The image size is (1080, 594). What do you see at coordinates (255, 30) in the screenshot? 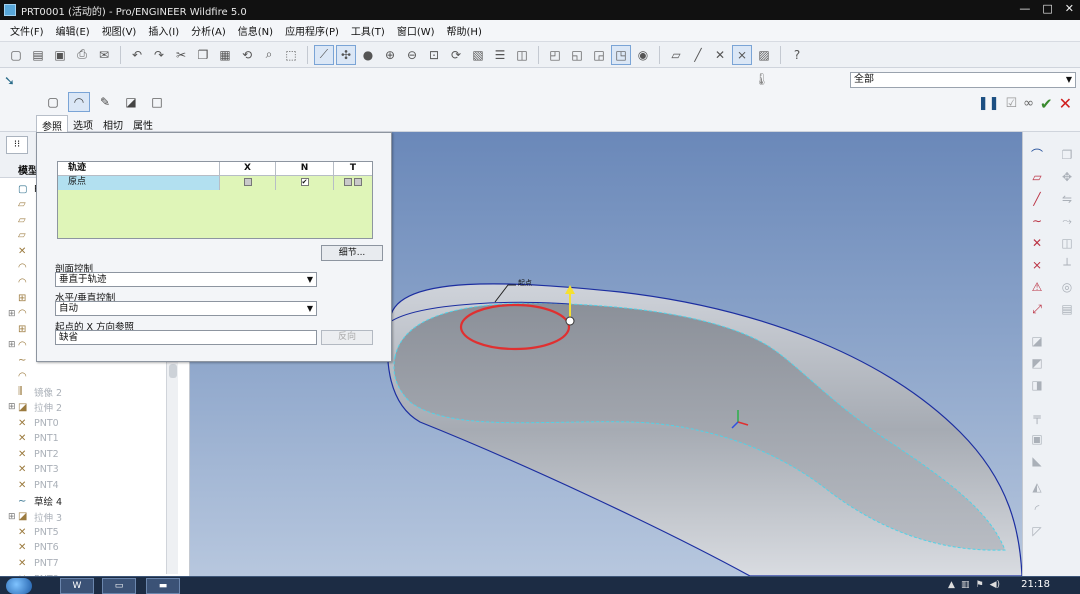
I see `menu-info: 信息(N)` at bounding box center [255, 30].